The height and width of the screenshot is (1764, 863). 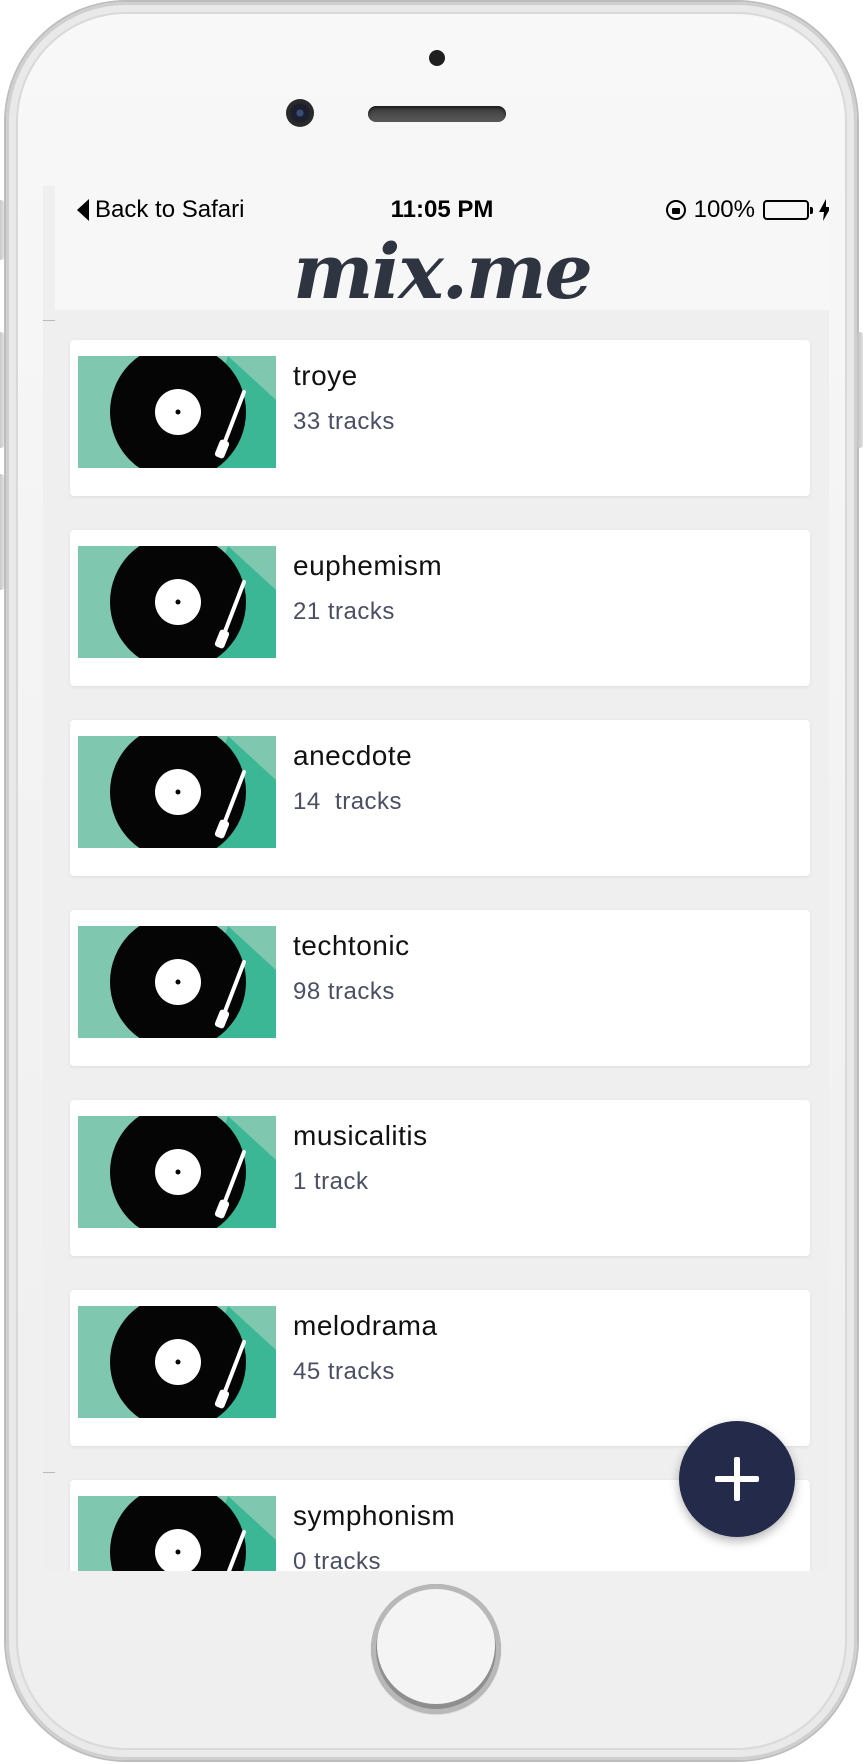 I want to click on playlist-title: troye, so click(x=325, y=375).